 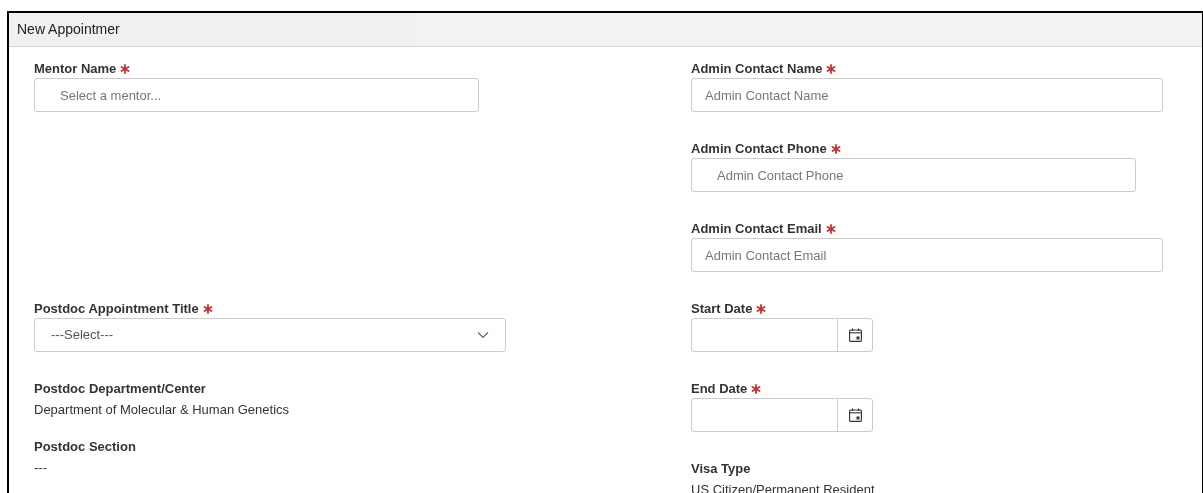 What do you see at coordinates (721, 469) in the screenshot?
I see `field-label: Visa Type` at bounding box center [721, 469].